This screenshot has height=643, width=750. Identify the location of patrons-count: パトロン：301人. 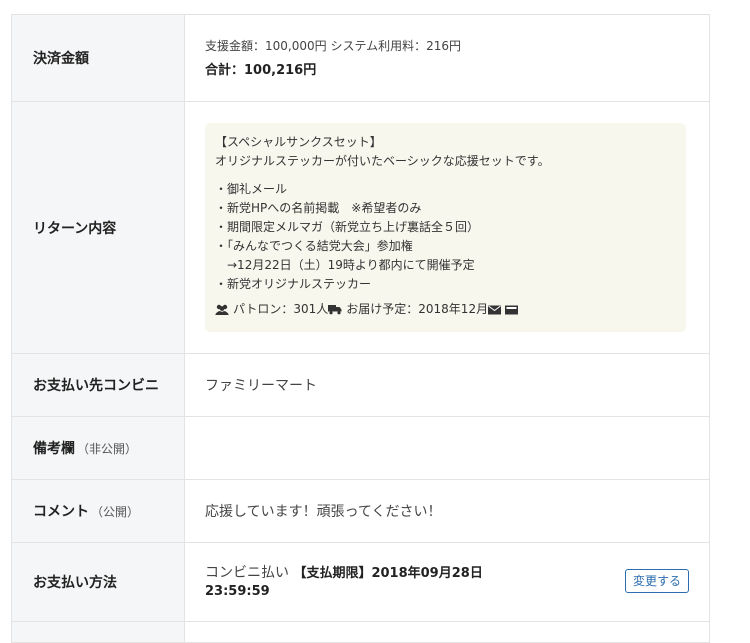
(281, 309).